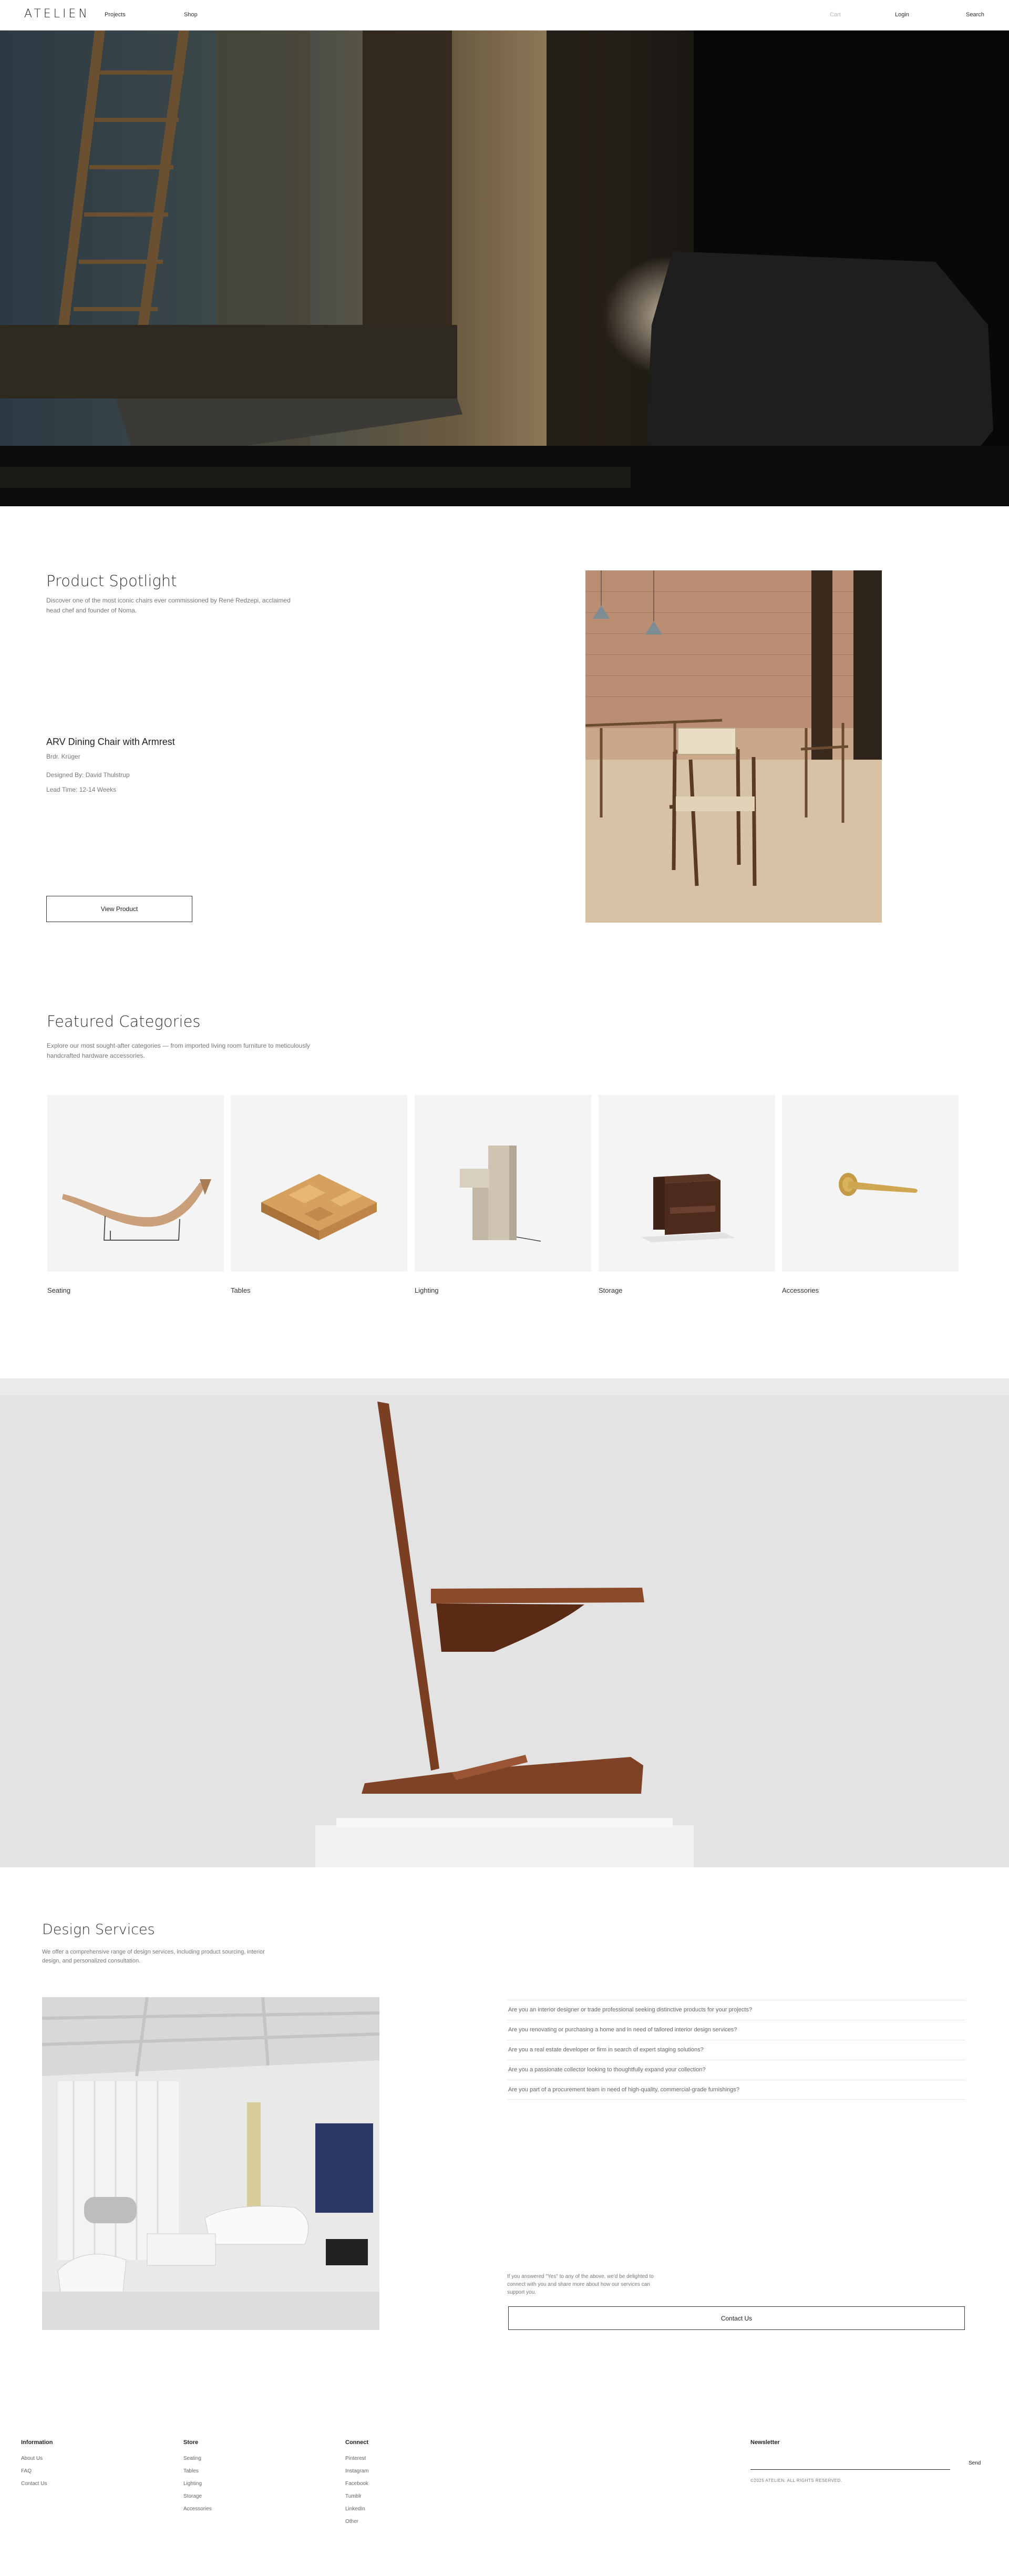 Image resolution: width=1009 pixels, height=2576 pixels. I want to click on category-tile-tables, so click(319, 1183).